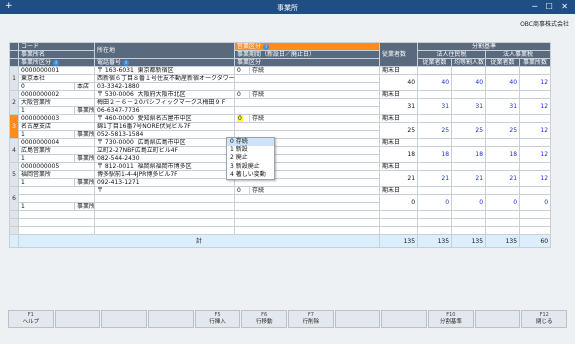 The height and width of the screenshot is (344, 575). Describe the element at coordinates (56, 166) in the screenshot. I see `code-cell: 0000000005` at that location.